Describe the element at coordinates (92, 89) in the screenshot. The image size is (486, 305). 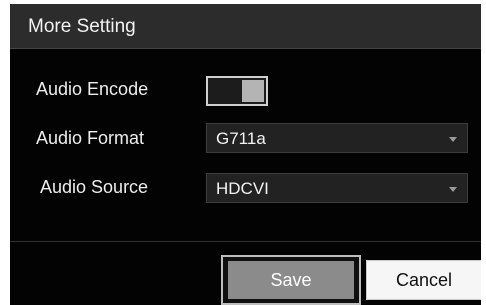
I see `audio-encode-label: Audio Encode` at that location.